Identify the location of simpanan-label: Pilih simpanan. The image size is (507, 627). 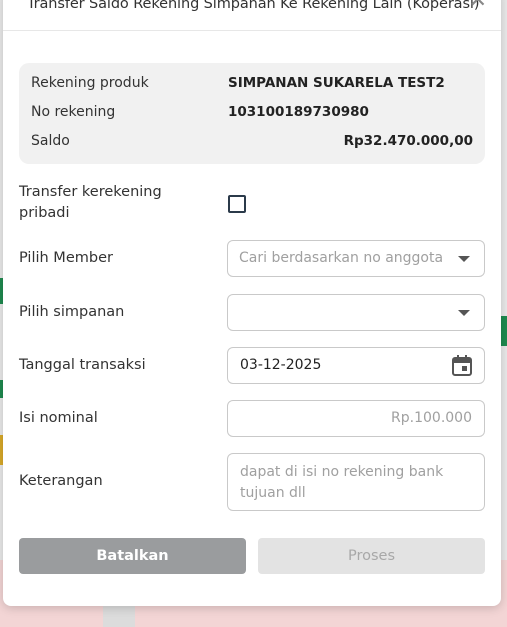
(72, 312).